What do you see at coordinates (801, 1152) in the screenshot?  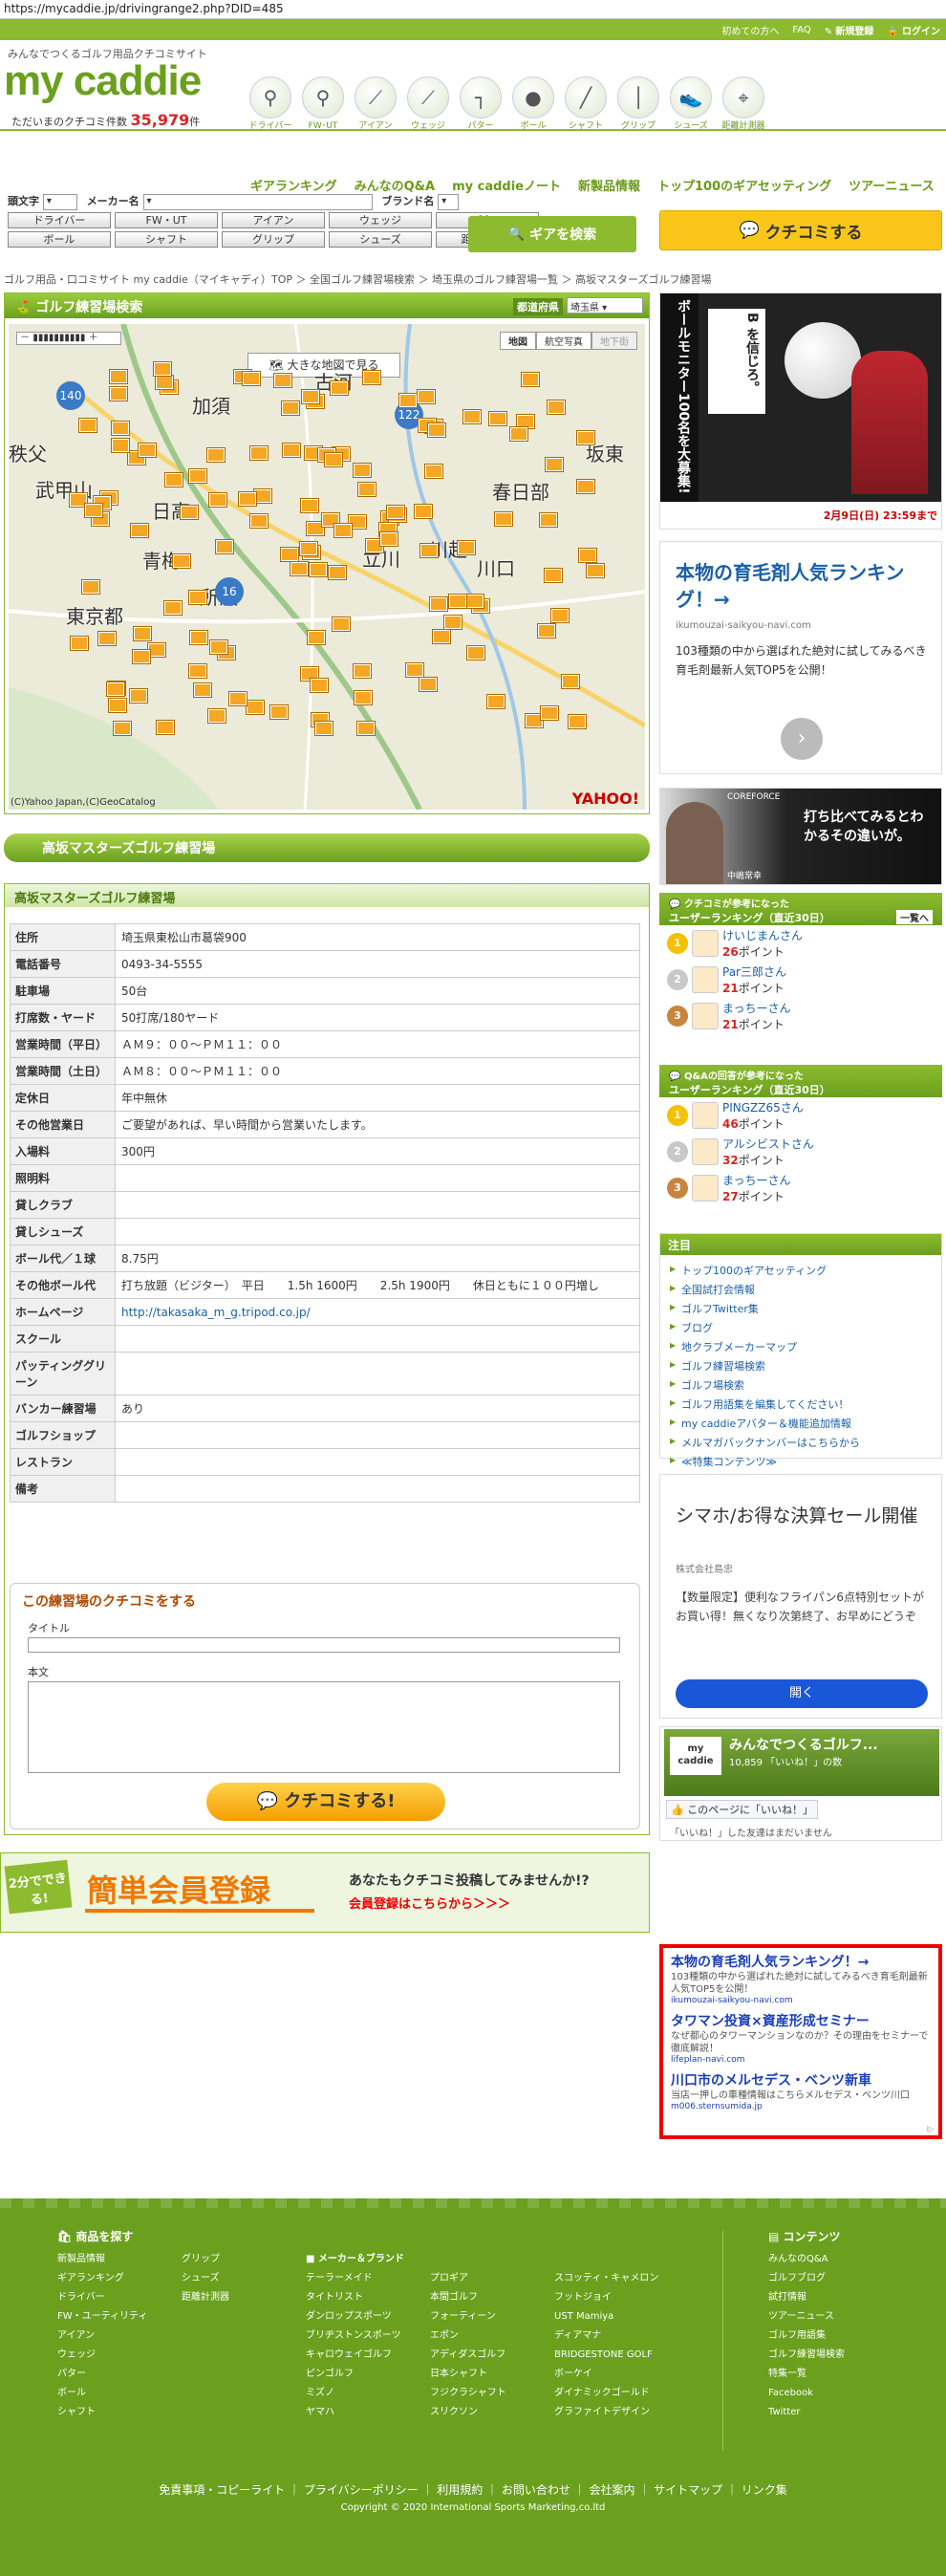 I see `ranking-item: 2 アルシビストさん 32ポイント` at bounding box center [801, 1152].